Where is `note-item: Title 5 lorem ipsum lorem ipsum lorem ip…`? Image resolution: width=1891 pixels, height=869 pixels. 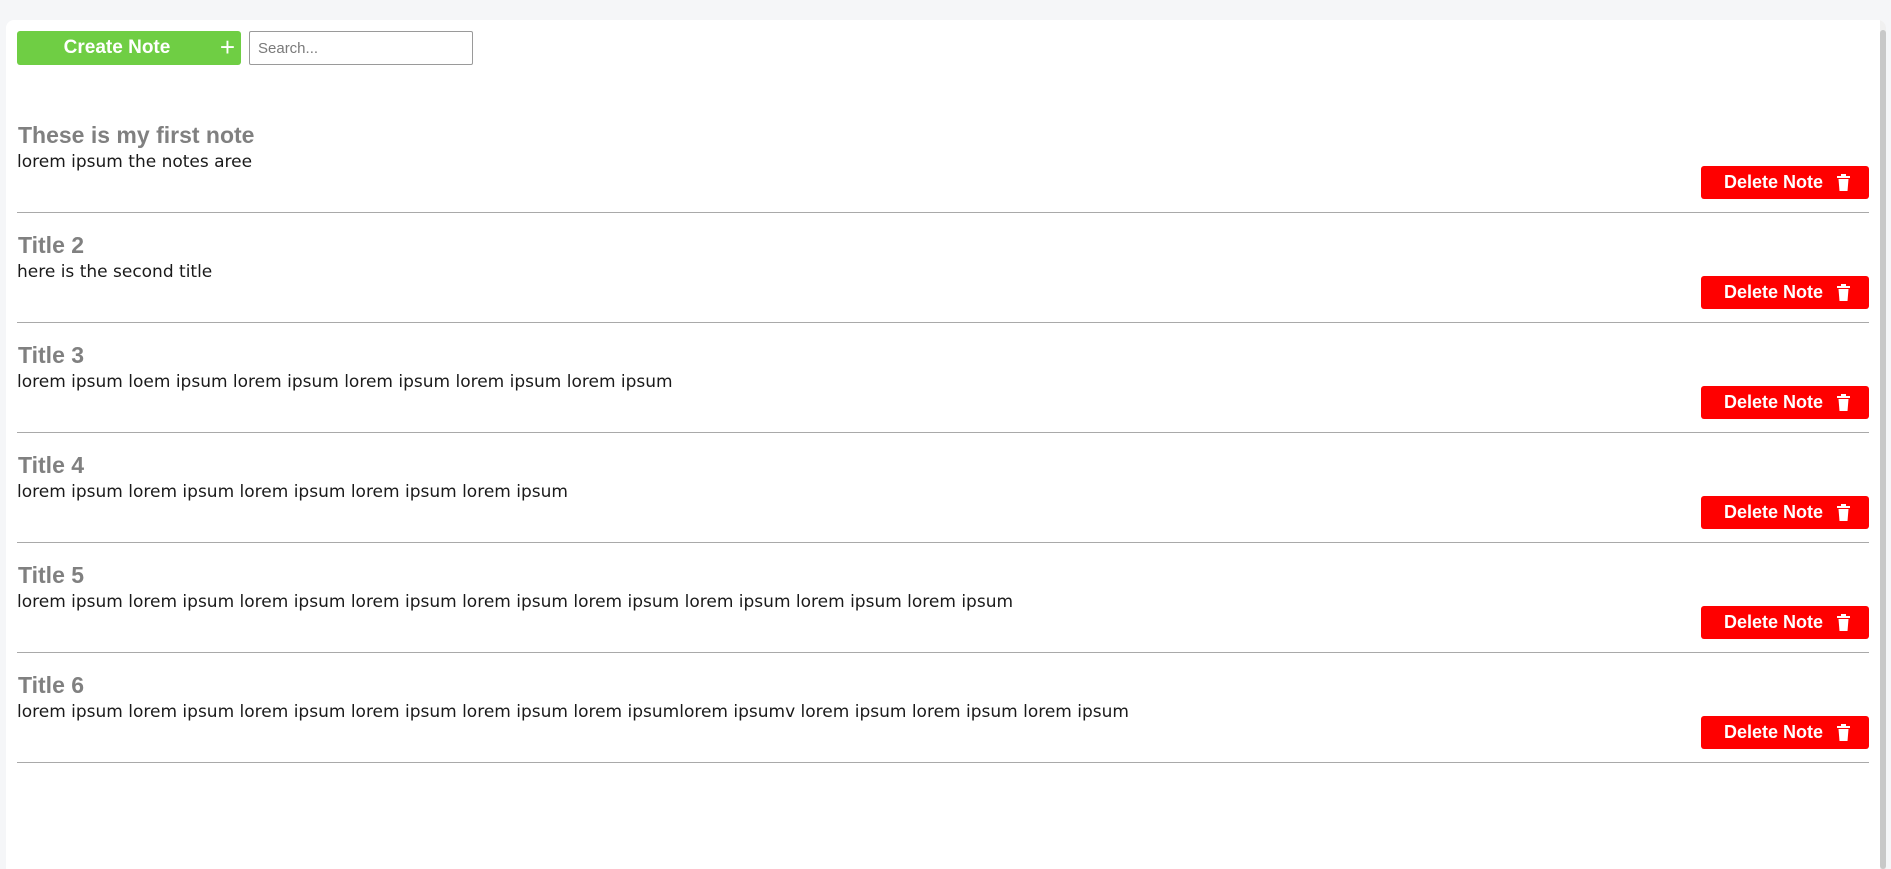 note-item: Title 5 lorem ipsum lorem ipsum lorem ip… is located at coordinates (943, 598).